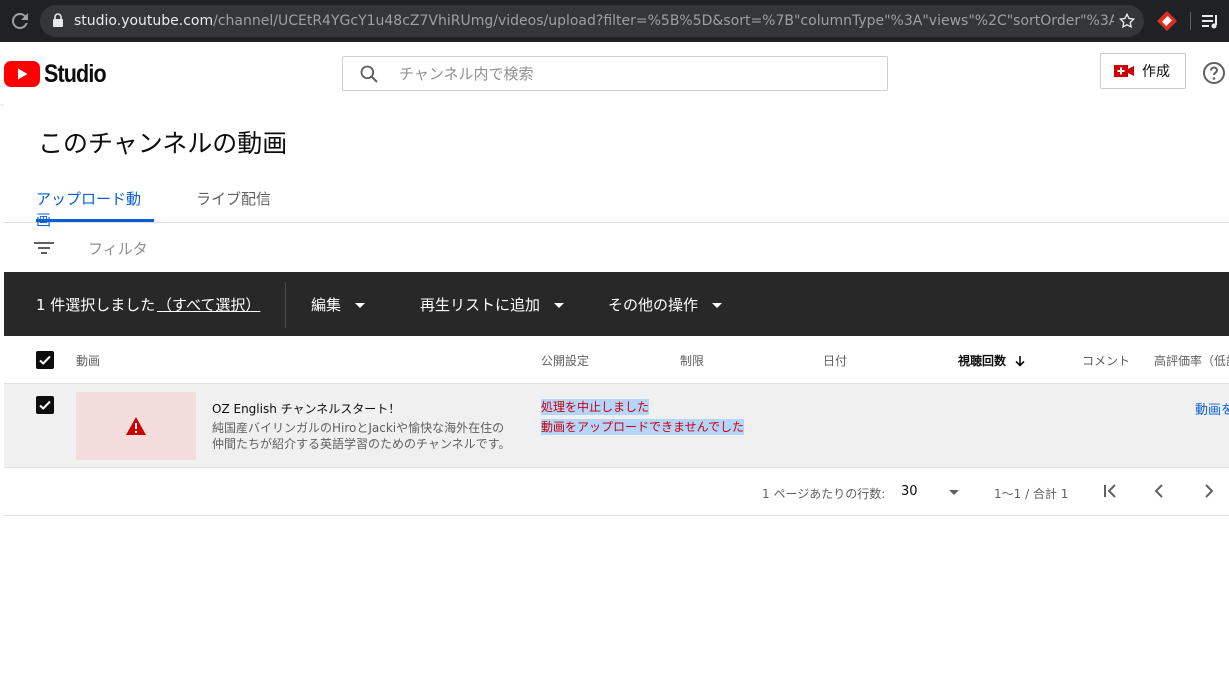 This screenshot has width=1229, height=691. I want to click on channel-search, so click(615, 73).